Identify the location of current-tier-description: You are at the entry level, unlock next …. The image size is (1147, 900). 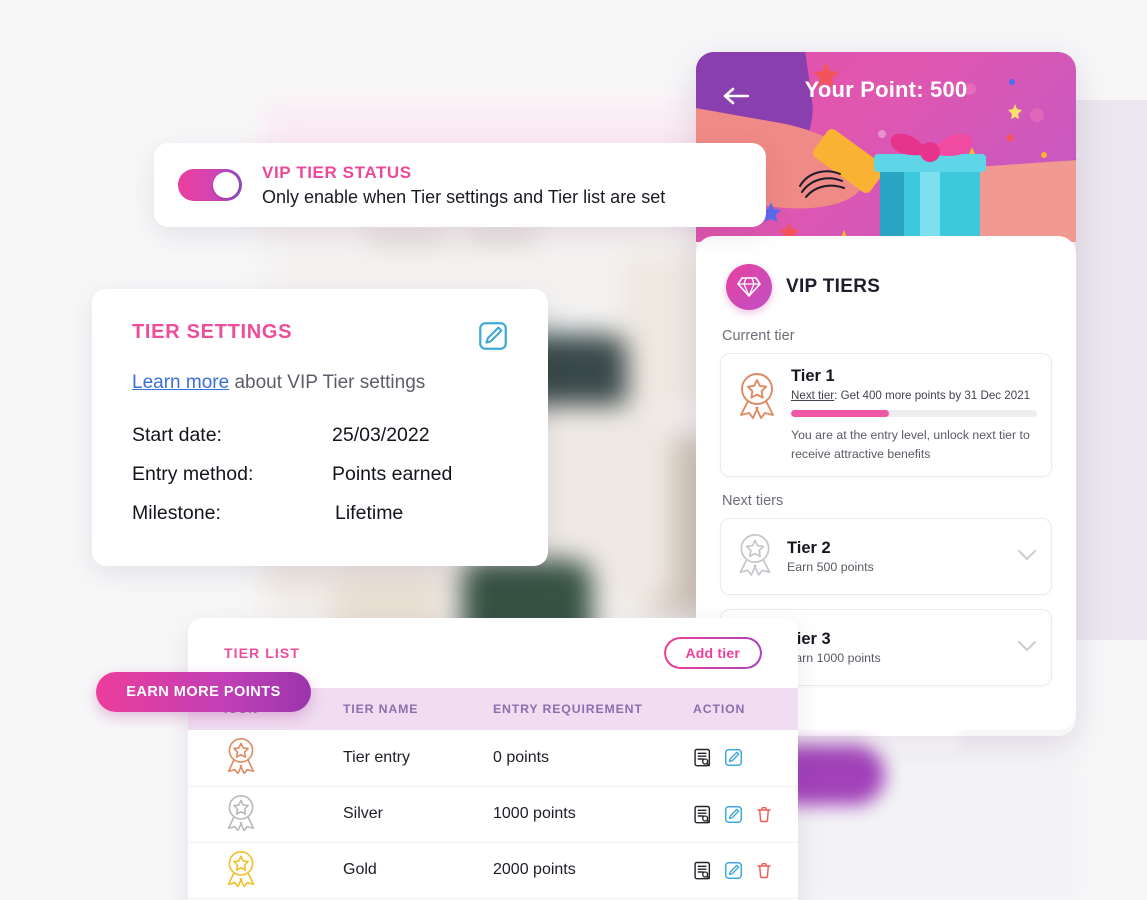
(910, 445).